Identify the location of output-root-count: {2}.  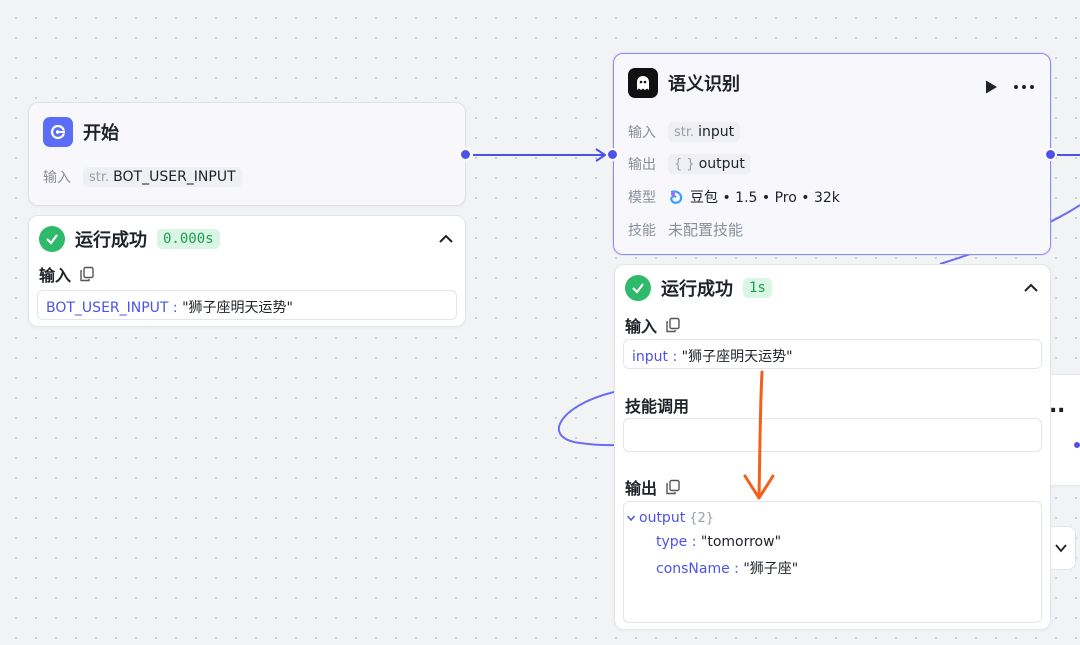
(702, 518).